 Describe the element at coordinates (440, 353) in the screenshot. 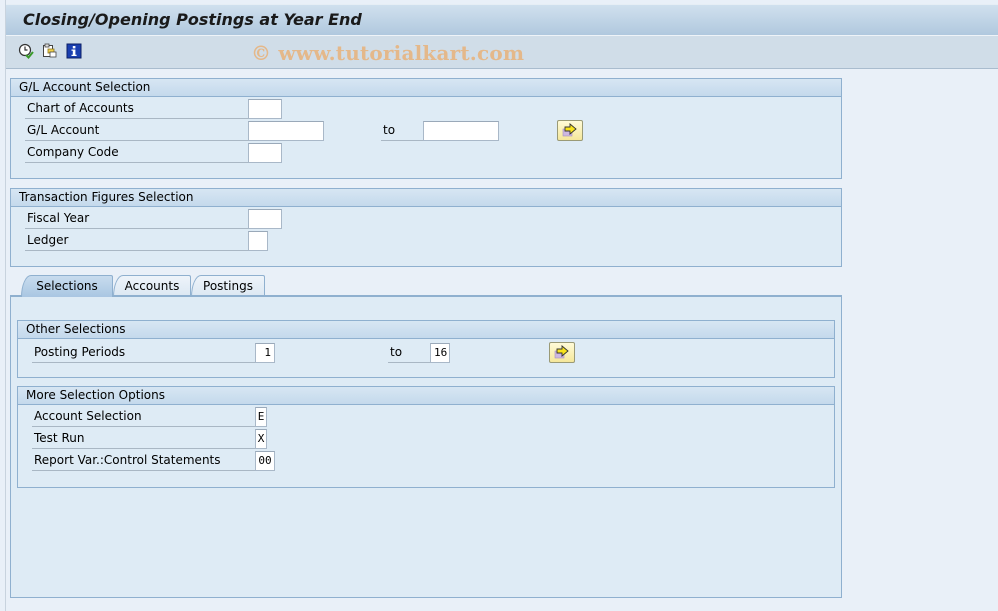

I see `posting-period-to-input: 16` at that location.